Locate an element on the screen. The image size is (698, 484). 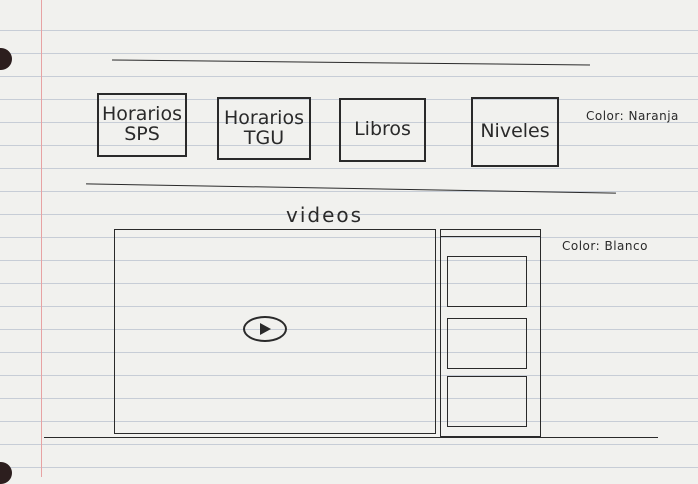
play-button is located at coordinates (265, 329).